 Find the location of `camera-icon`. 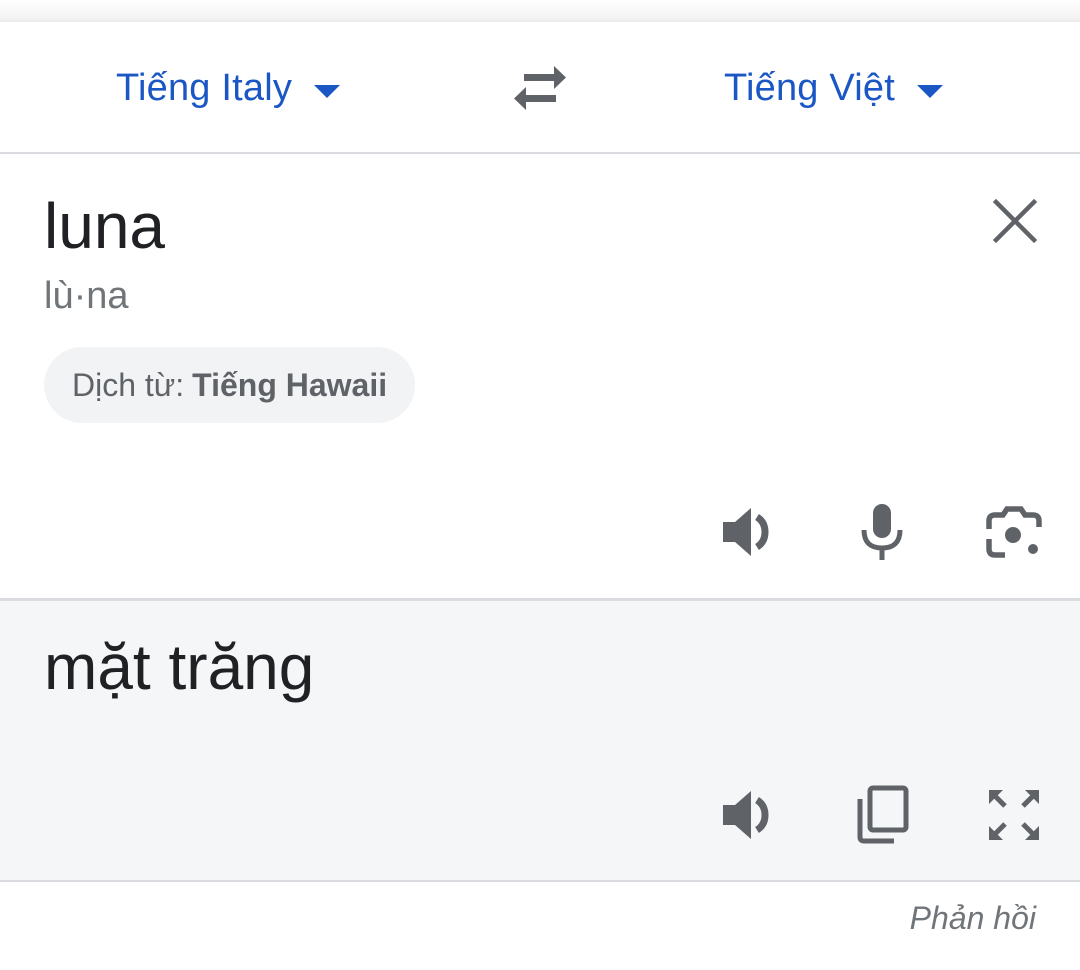

camera-icon is located at coordinates (1014, 532).